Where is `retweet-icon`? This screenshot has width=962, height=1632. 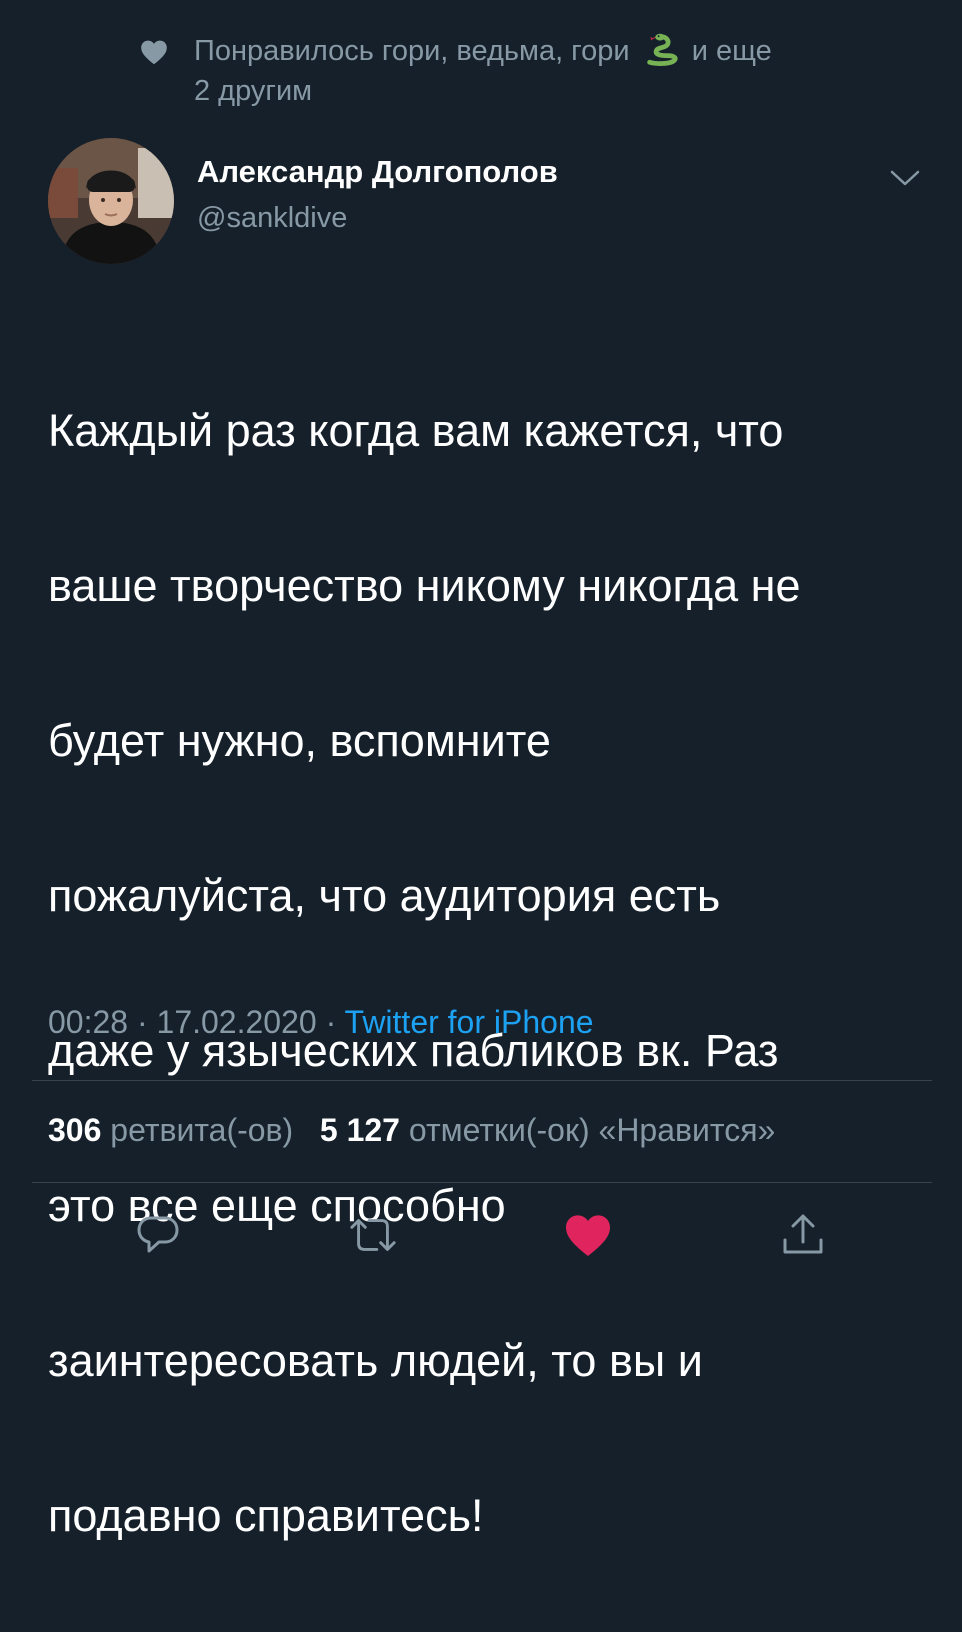
retweet-icon is located at coordinates (373, 1235).